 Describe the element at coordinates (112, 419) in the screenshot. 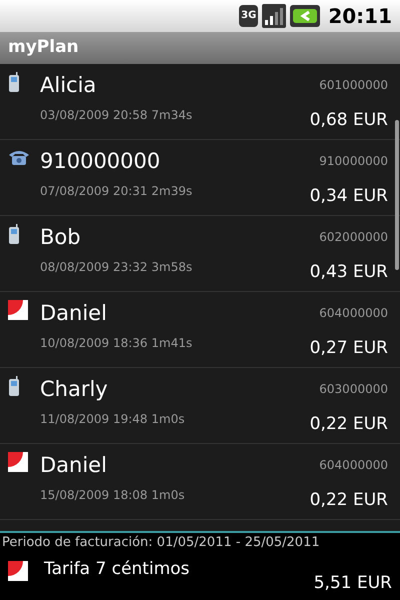

I see `call-details: 11/08/2009 19:48 1m0s` at that location.